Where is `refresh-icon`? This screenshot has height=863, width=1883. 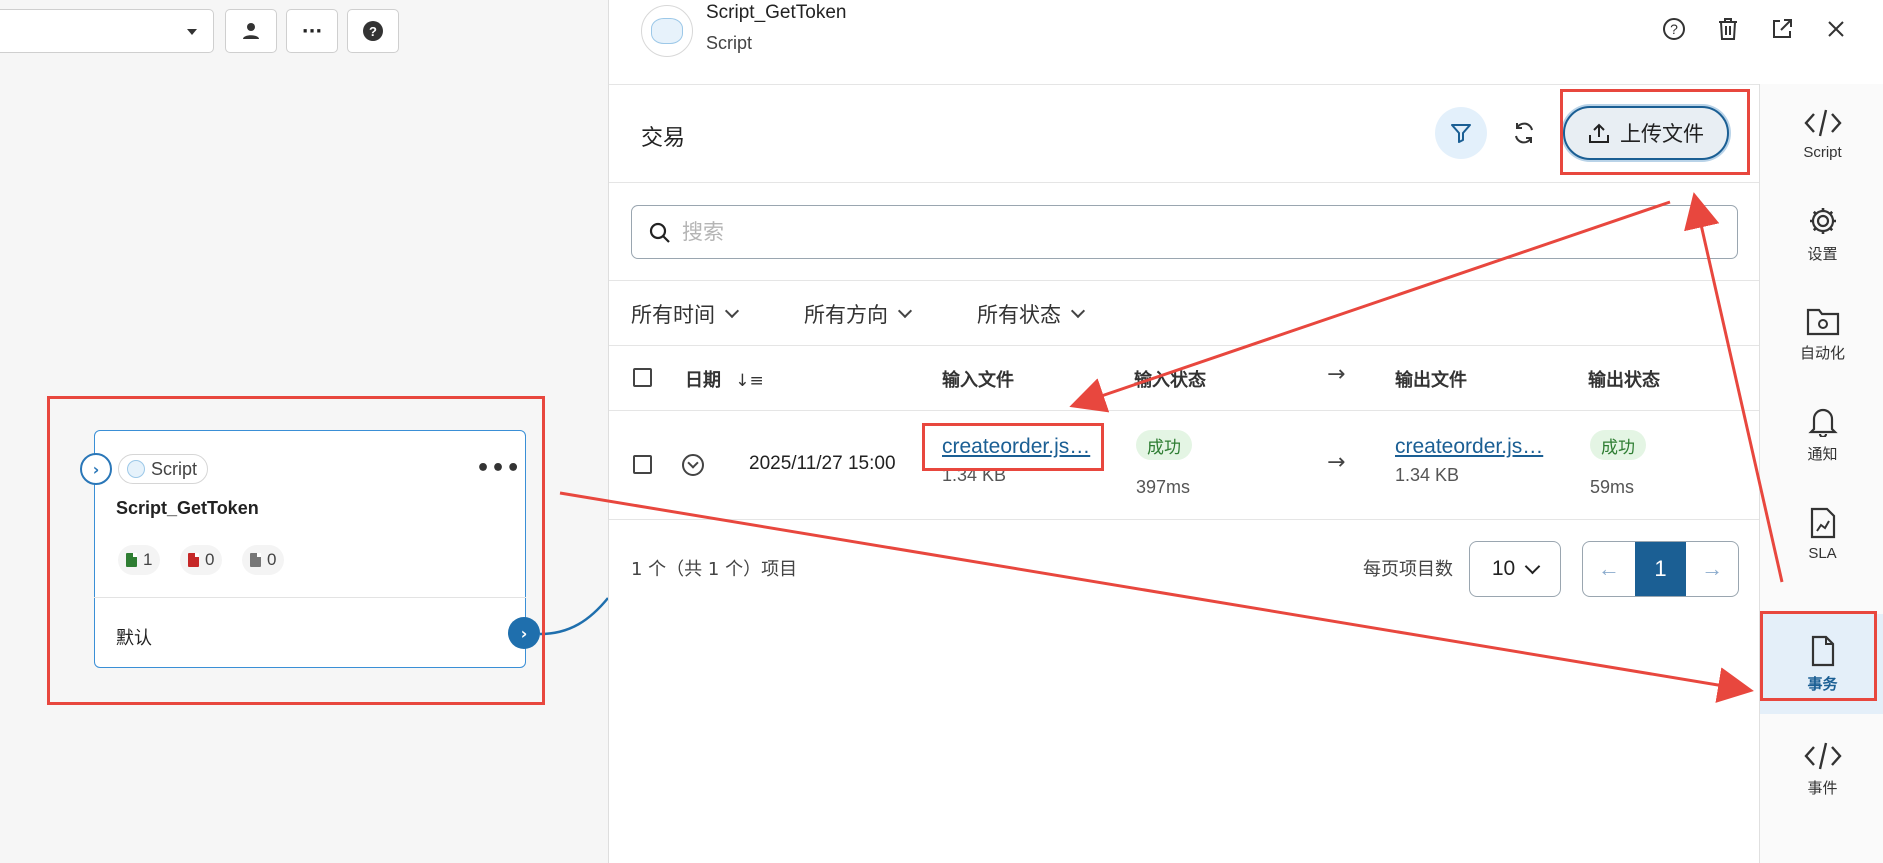
refresh-icon is located at coordinates (1524, 133).